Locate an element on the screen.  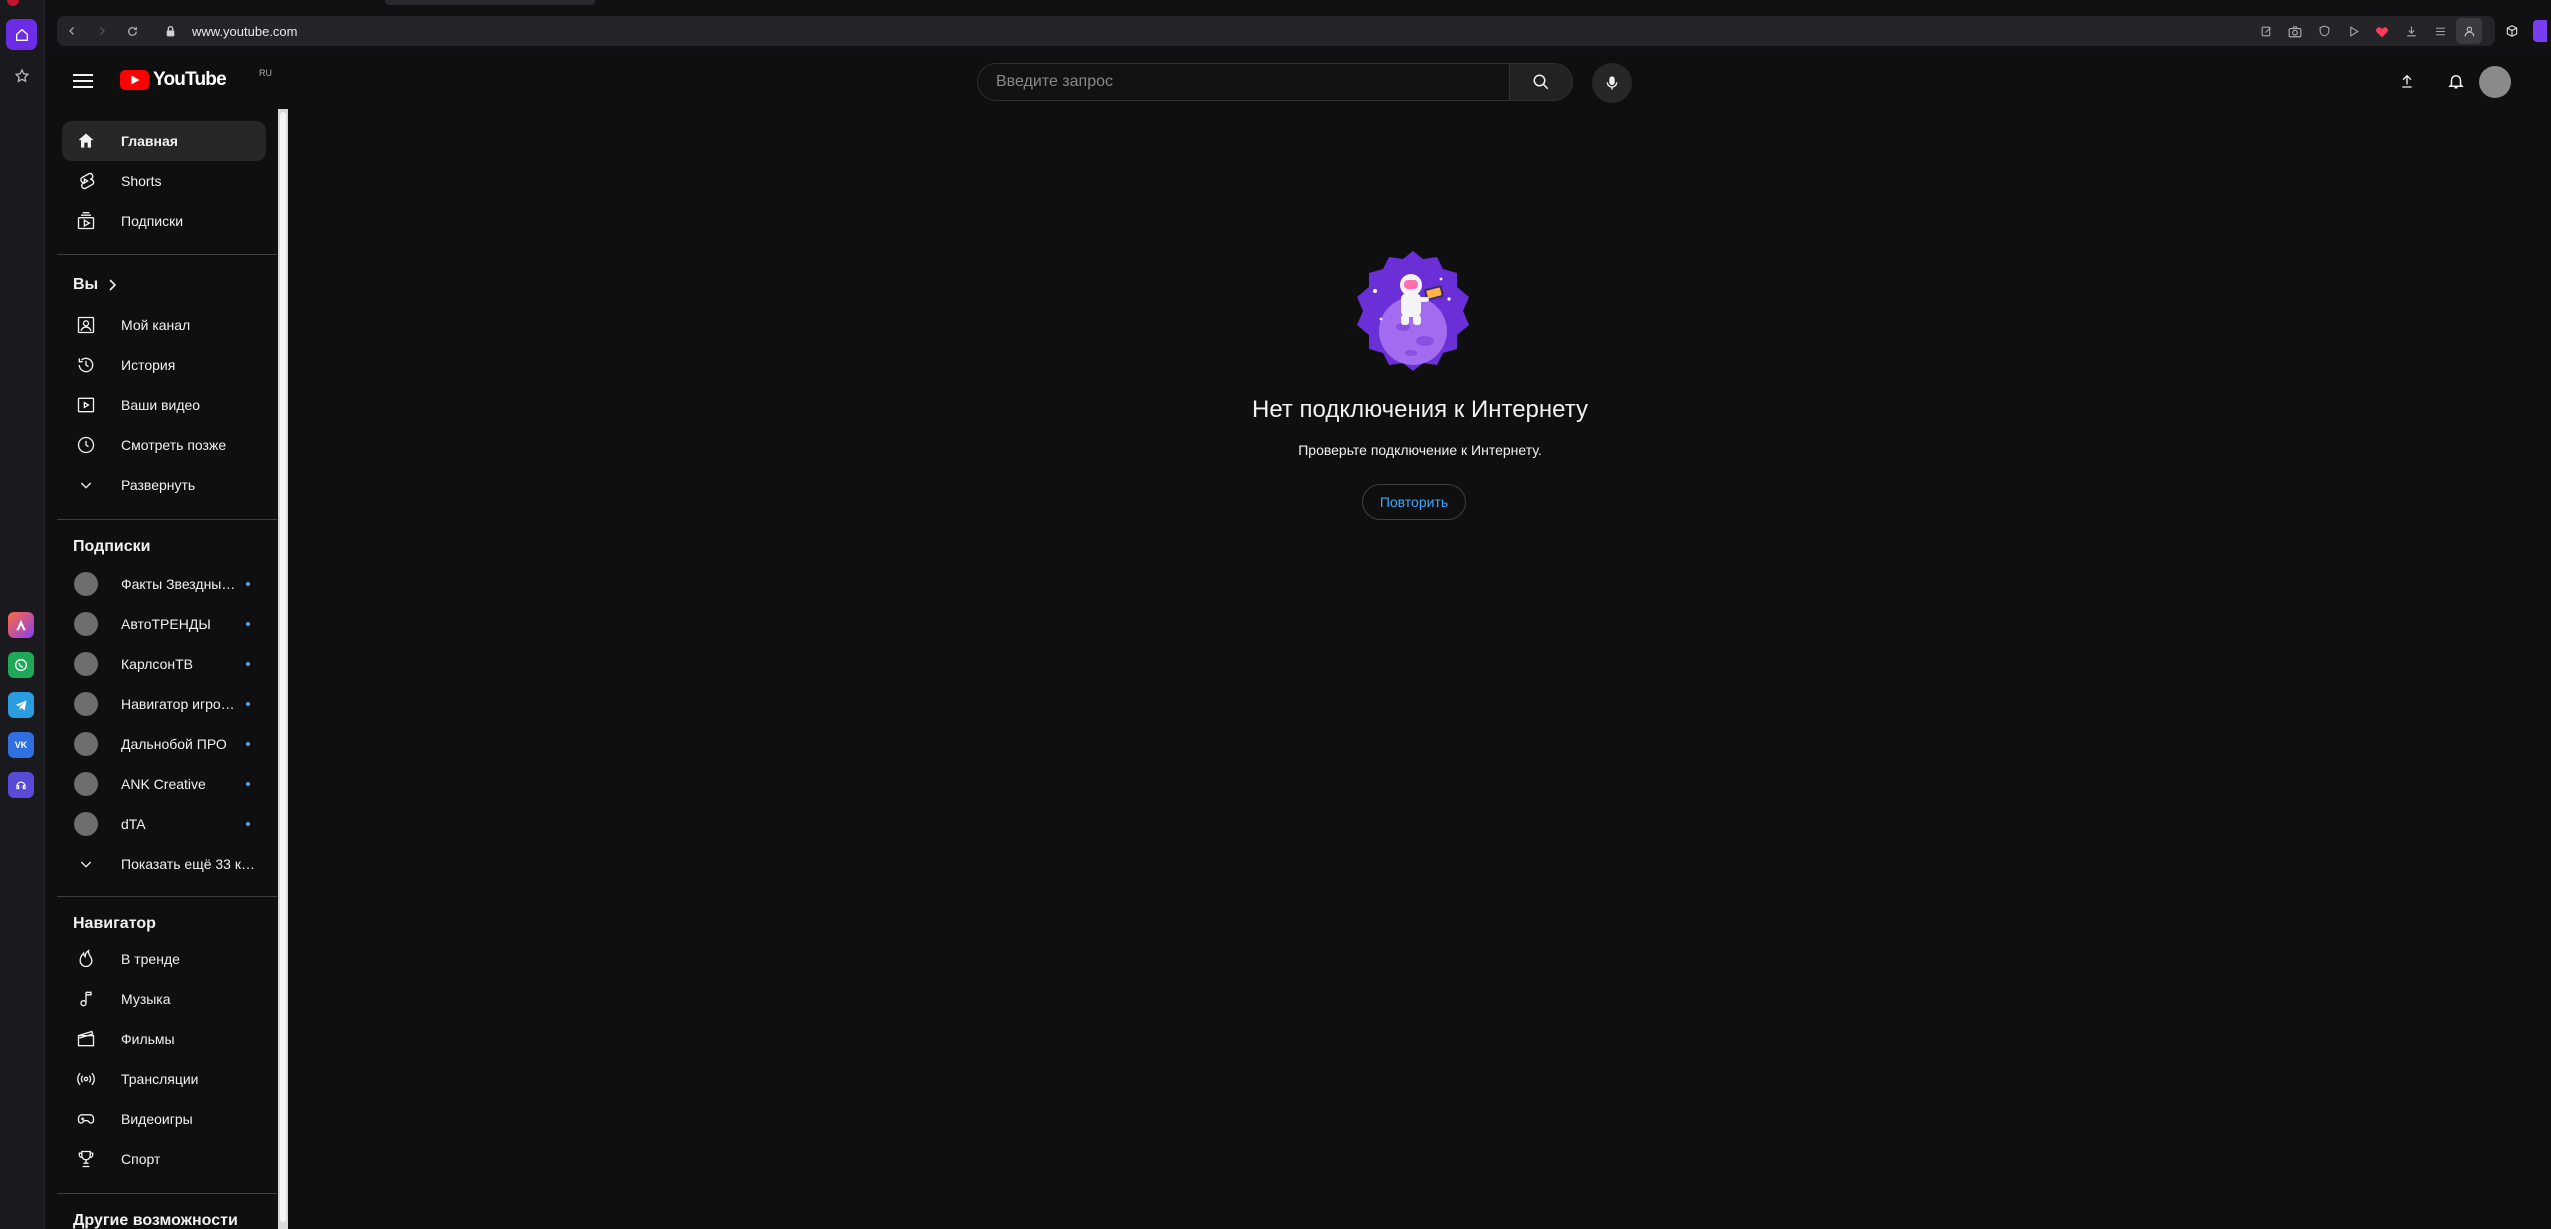
offline-astronaut-illustration is located at coordinates (1413, 311).